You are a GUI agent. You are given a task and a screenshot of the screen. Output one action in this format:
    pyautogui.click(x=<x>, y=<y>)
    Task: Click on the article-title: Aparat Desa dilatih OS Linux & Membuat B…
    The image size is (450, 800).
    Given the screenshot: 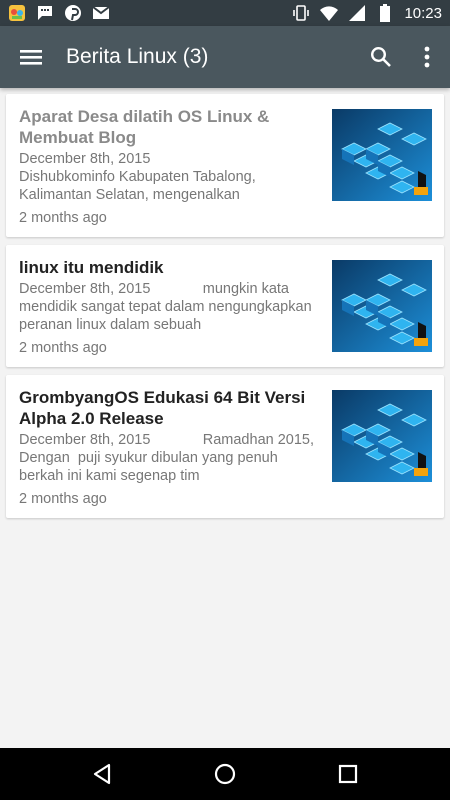 What is the action you would take?
    pyautogui.click(x=144, y=127)
    